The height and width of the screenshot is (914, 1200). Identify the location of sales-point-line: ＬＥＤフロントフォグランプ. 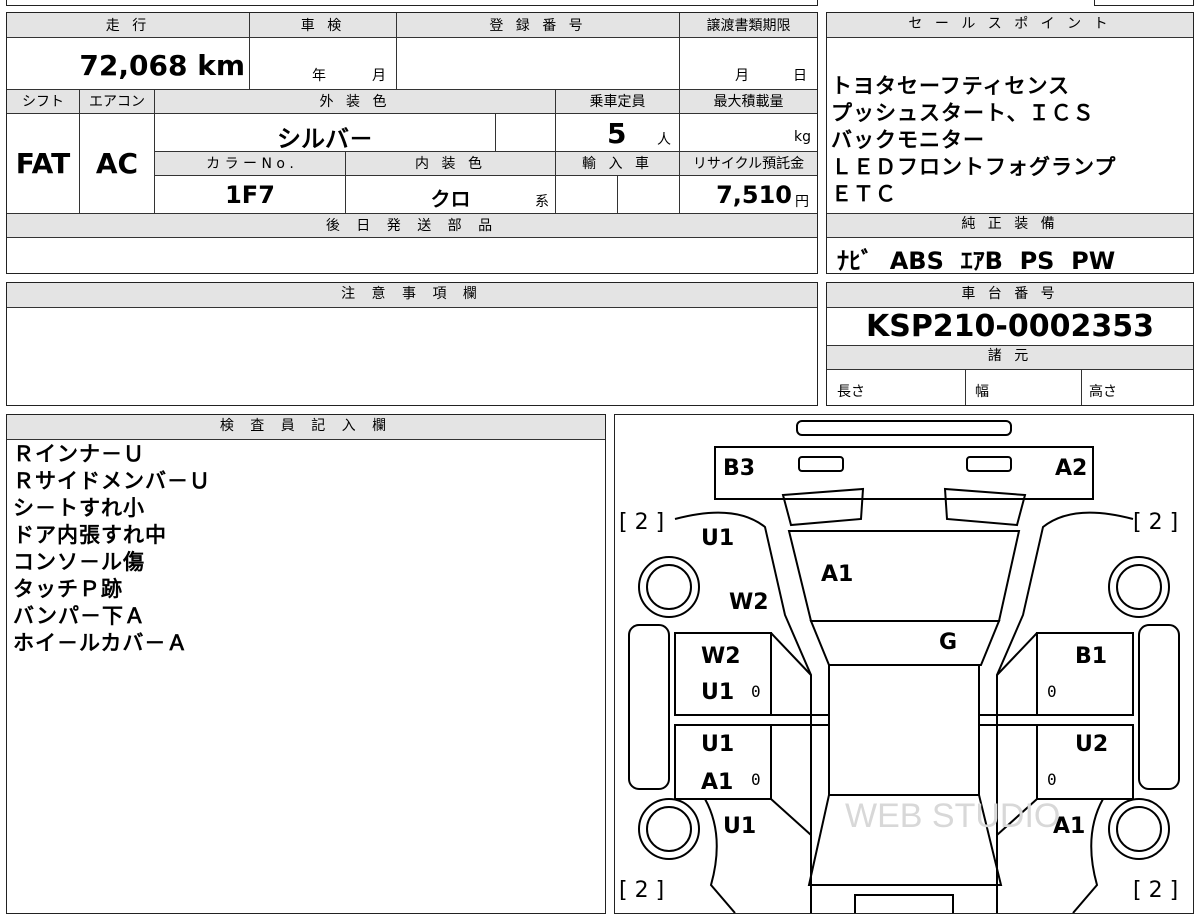
(974, 167).